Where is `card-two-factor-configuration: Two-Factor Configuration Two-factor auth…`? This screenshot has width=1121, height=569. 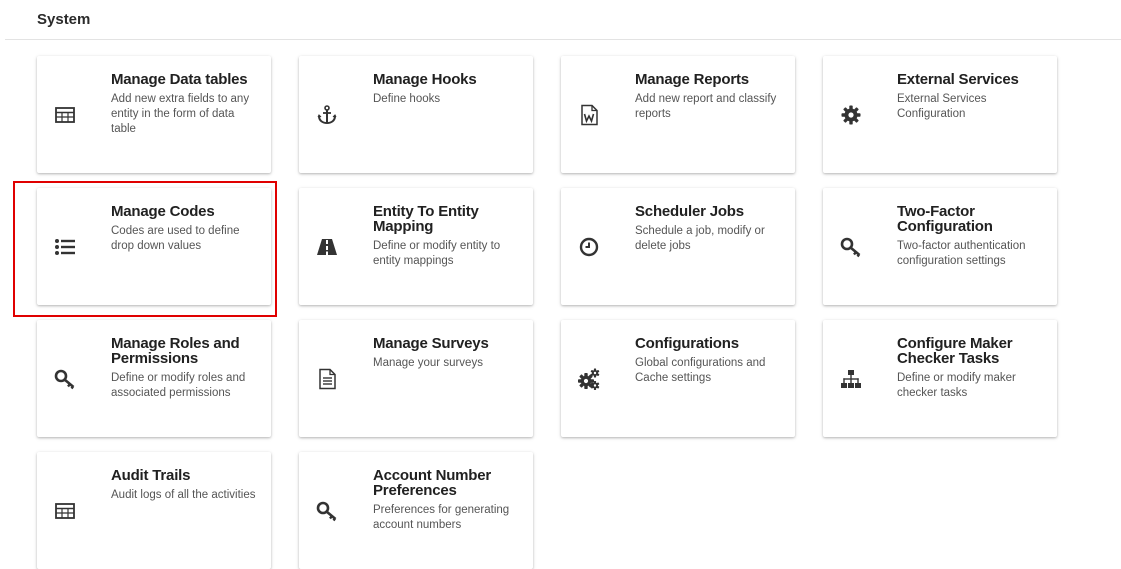
card-two-factor-configuration: Two-Factor Configuration Two-factor auth… is located at coordinates (940, 246).